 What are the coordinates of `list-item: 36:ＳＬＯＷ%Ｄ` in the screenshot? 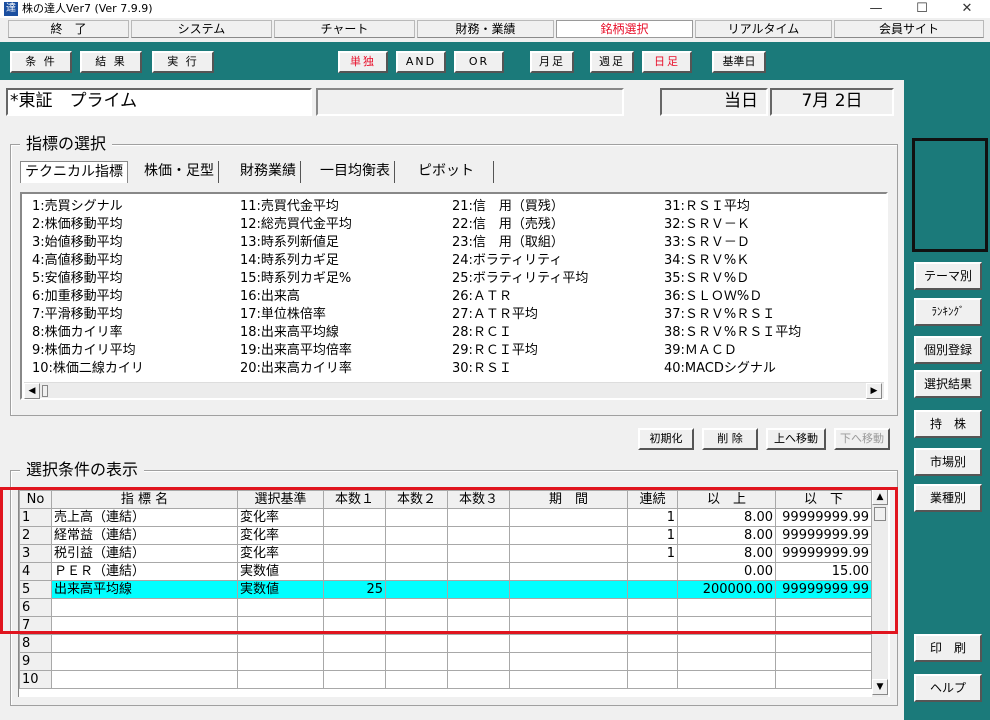 It's located at (770, 297).